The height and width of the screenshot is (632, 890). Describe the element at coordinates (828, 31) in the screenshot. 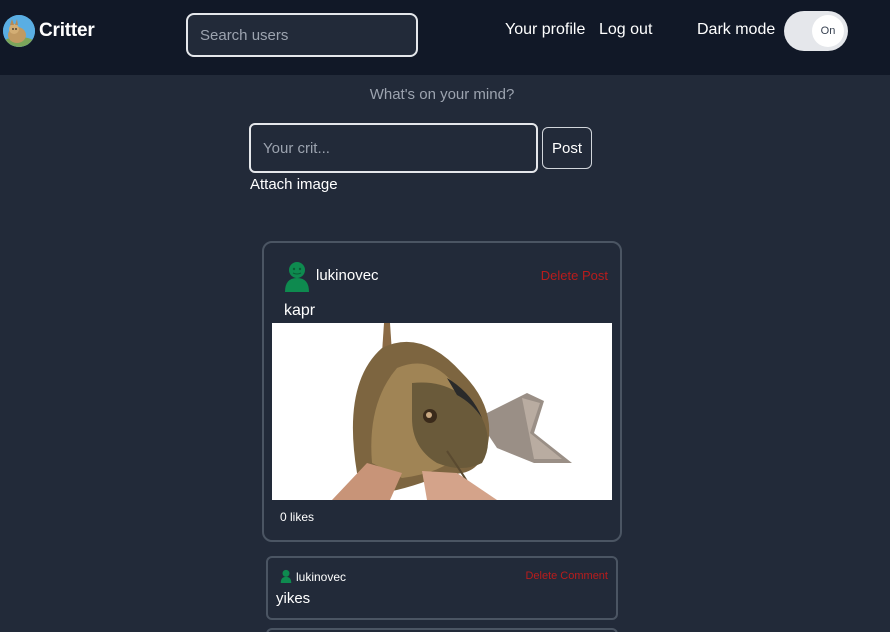

I see `toggle-knob: On` at that location.